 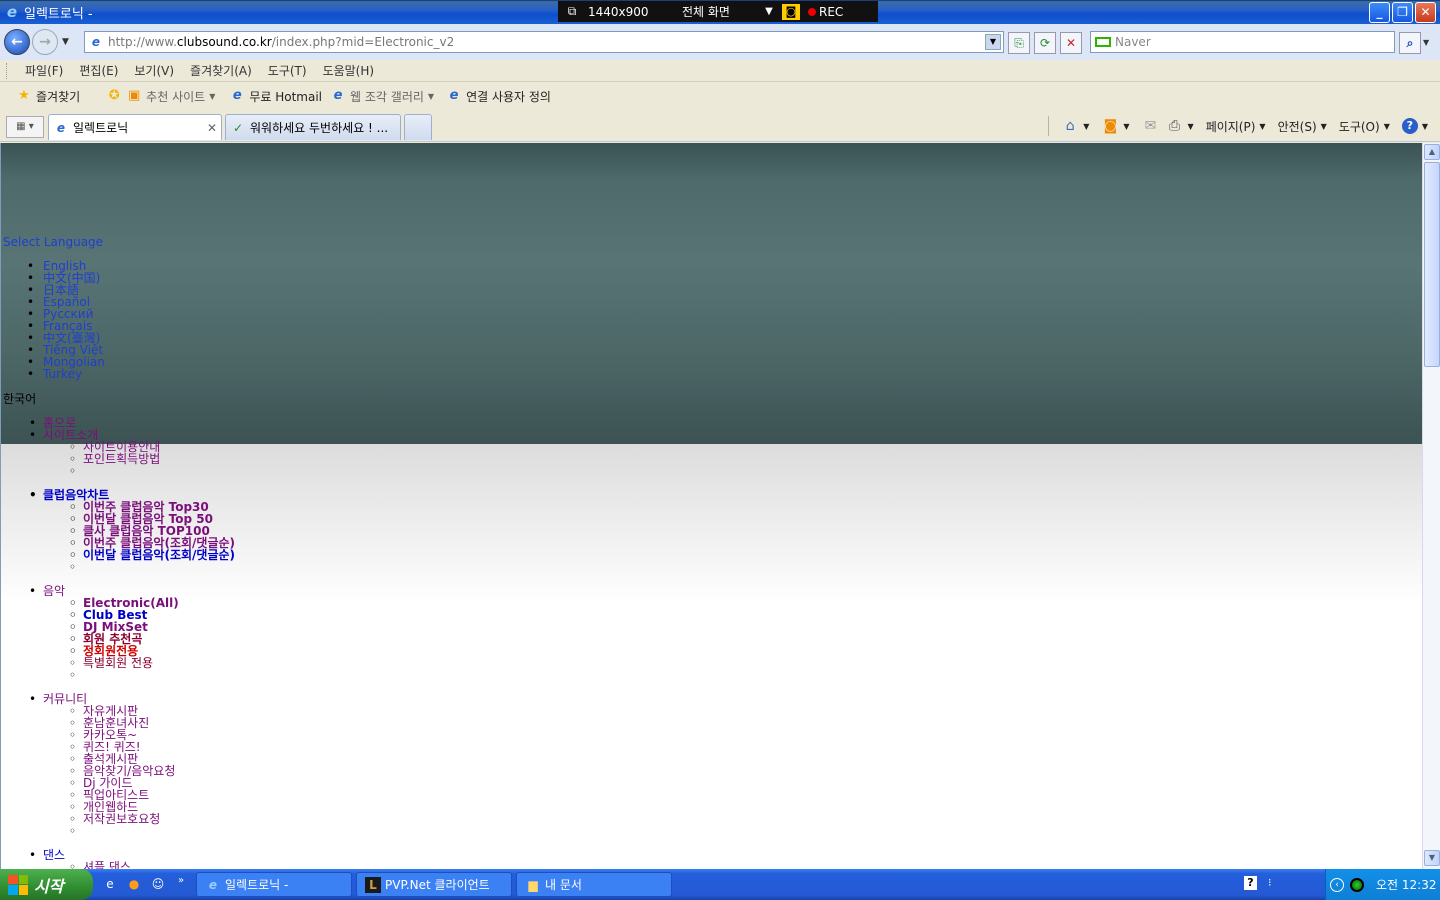 I want to click on clock: 오전 12:32, so click(x=1406, y=885).